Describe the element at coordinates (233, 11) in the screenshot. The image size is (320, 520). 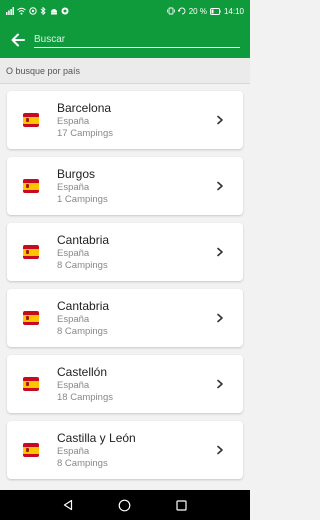
I see `clock: 14:10` at that location.